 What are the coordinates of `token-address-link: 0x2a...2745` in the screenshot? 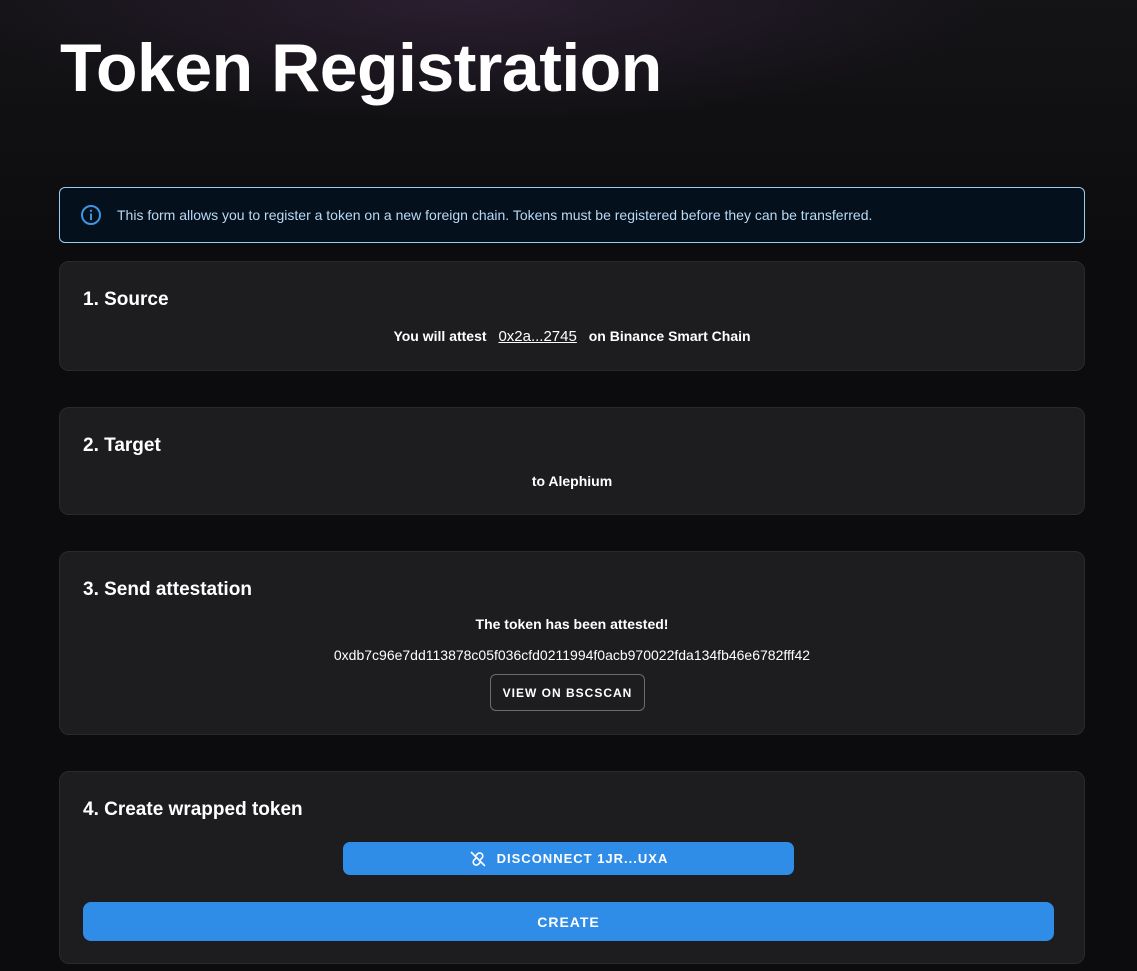 It's located at (537, 336).